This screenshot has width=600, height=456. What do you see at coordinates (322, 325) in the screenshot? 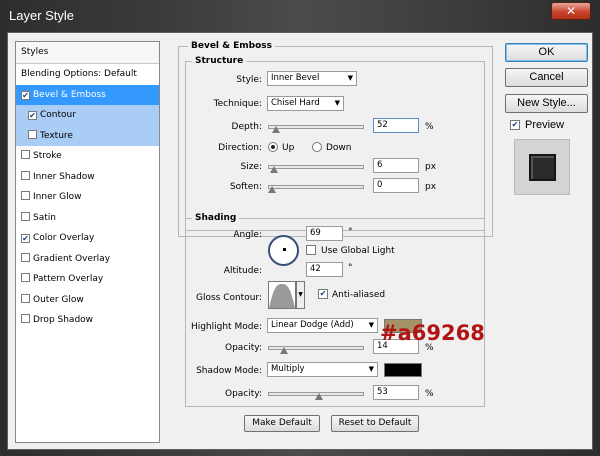
I see `highlight-mode-dropdown: Linear Dodge (Add) ▼` at bounding box center [322, 325].